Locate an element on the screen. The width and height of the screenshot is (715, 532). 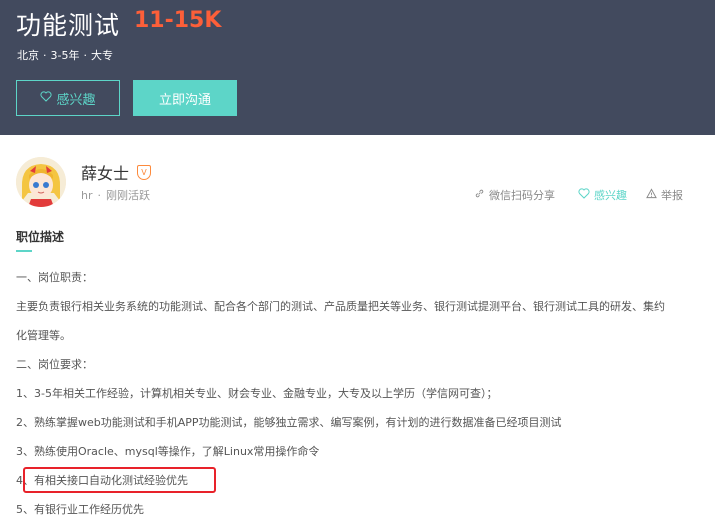
job-experience: 3-5年 is located at coordinates (65, 55).